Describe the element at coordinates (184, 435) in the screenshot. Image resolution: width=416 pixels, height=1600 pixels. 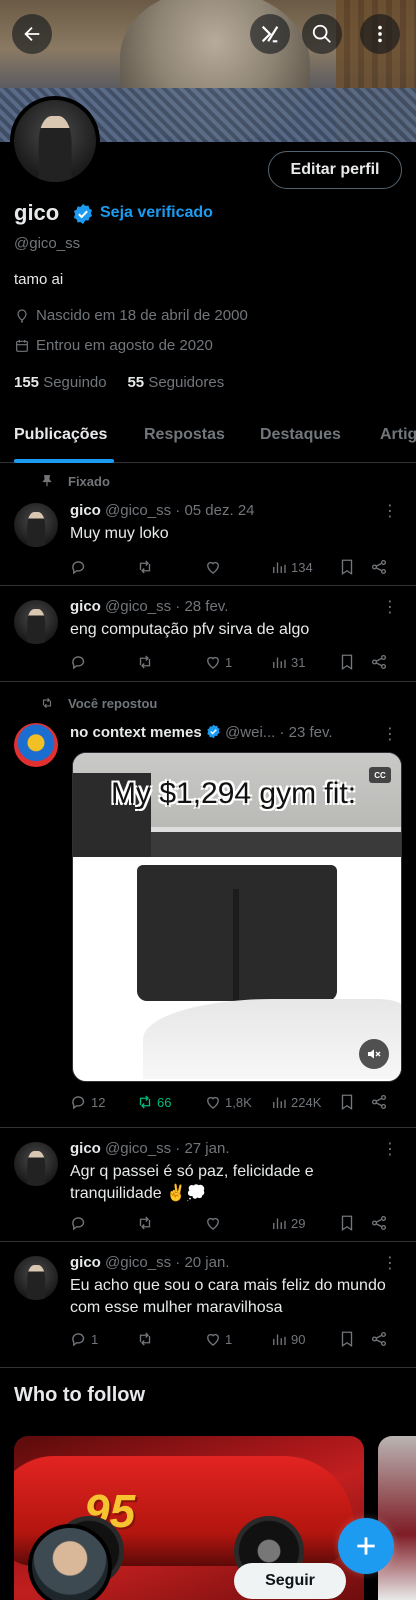
I see `tab-replies: Respostas` at that location.